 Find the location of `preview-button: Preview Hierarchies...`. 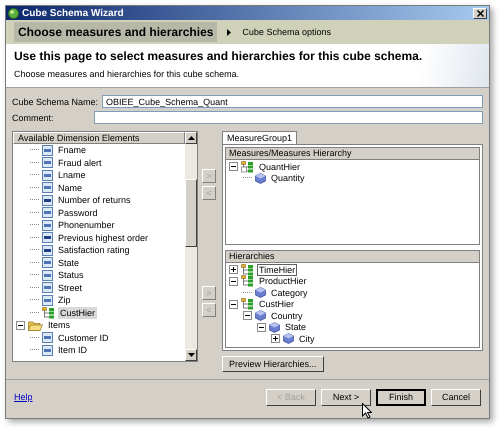

preview-button: Preview Hierarchies... is located at coordinates (273, 364).